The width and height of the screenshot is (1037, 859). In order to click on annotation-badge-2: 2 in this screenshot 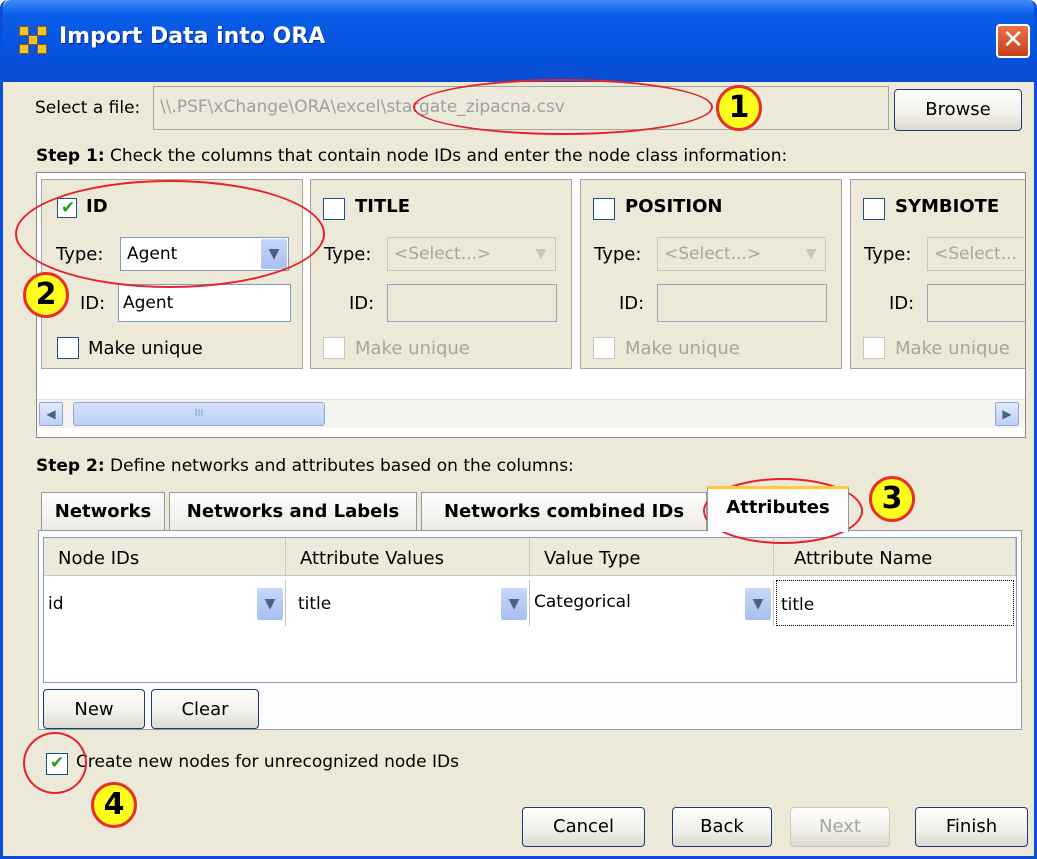, I will do `click(46, 295)`.